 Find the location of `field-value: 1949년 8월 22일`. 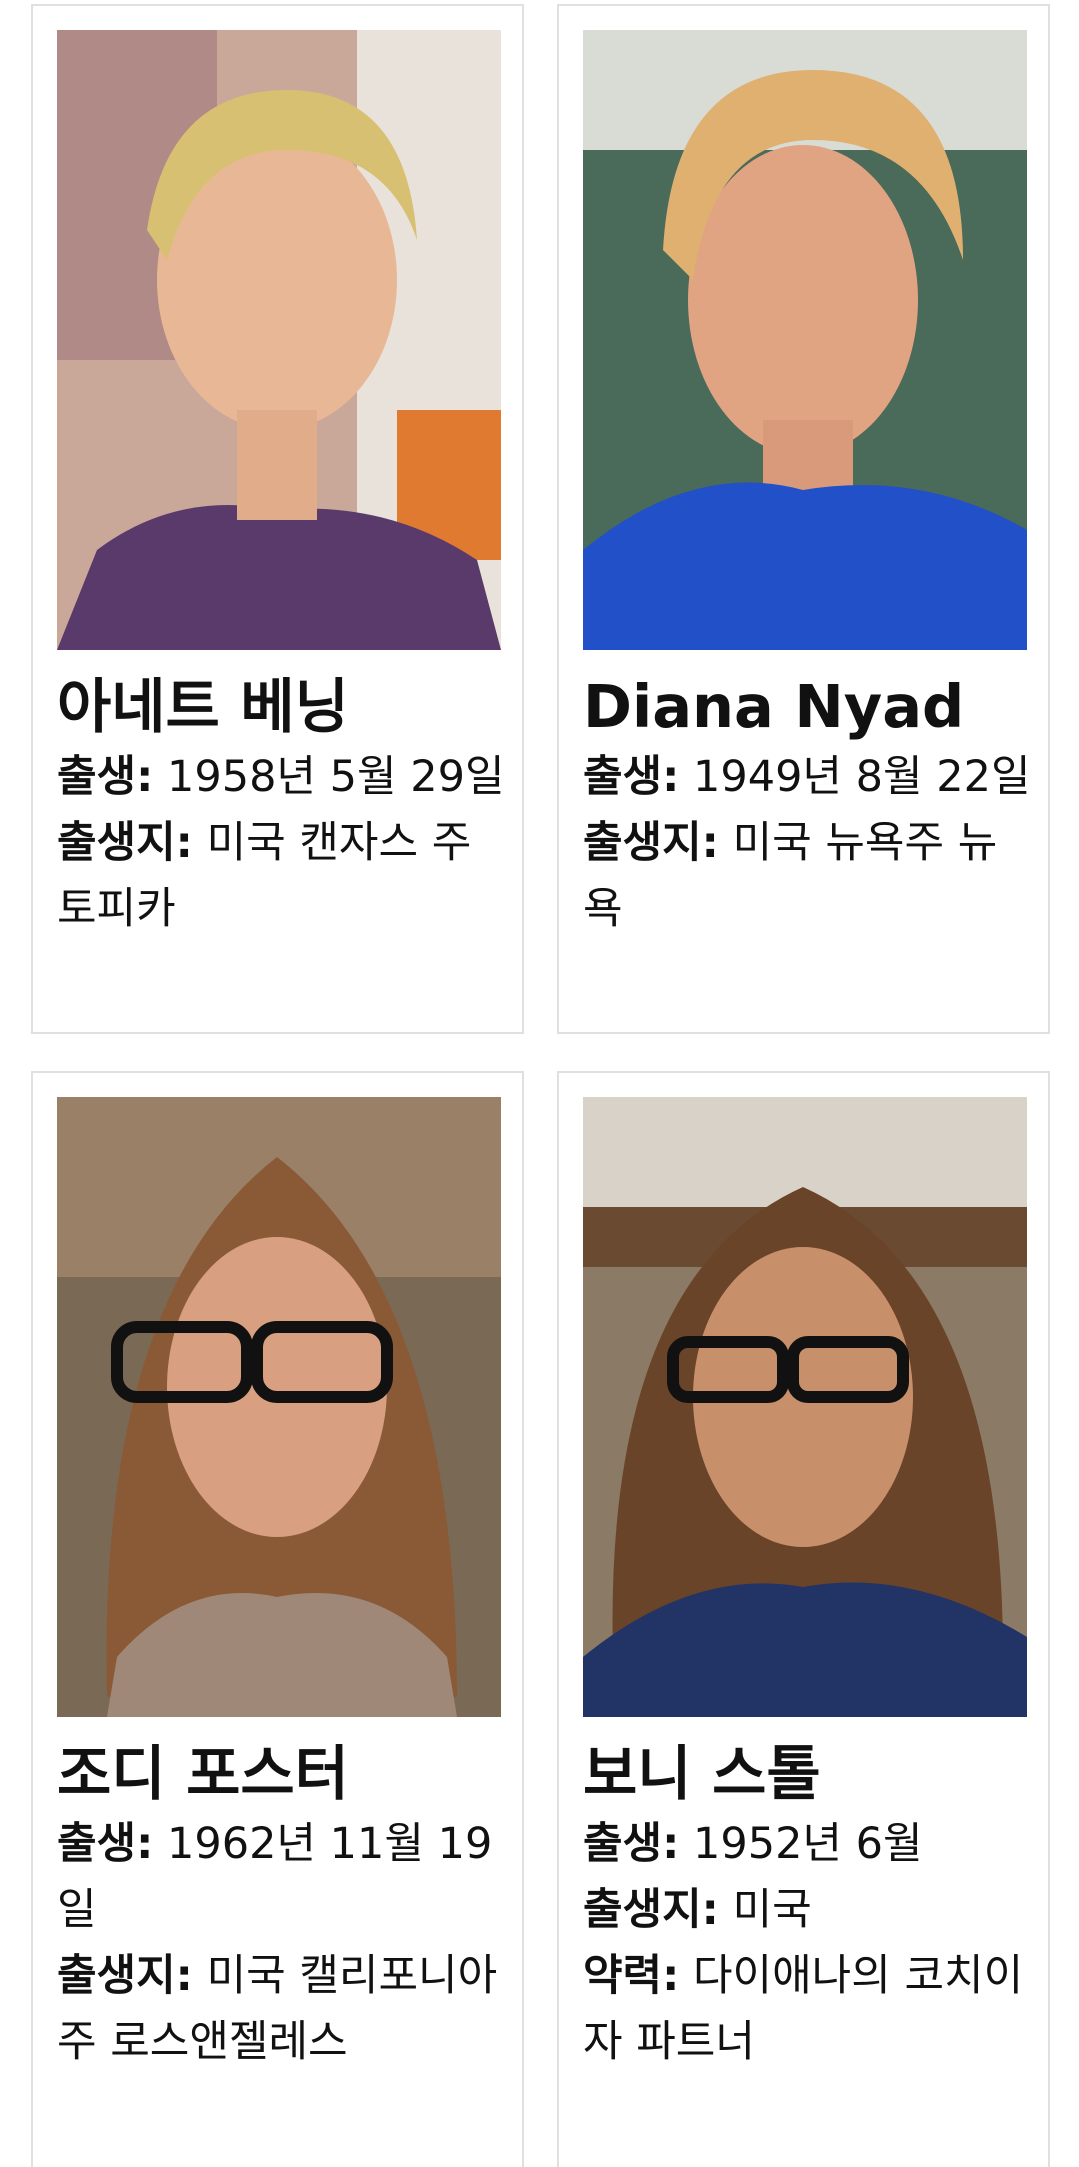

field-value: 1949년 8월 22일 is located at coordinates (862, 777).